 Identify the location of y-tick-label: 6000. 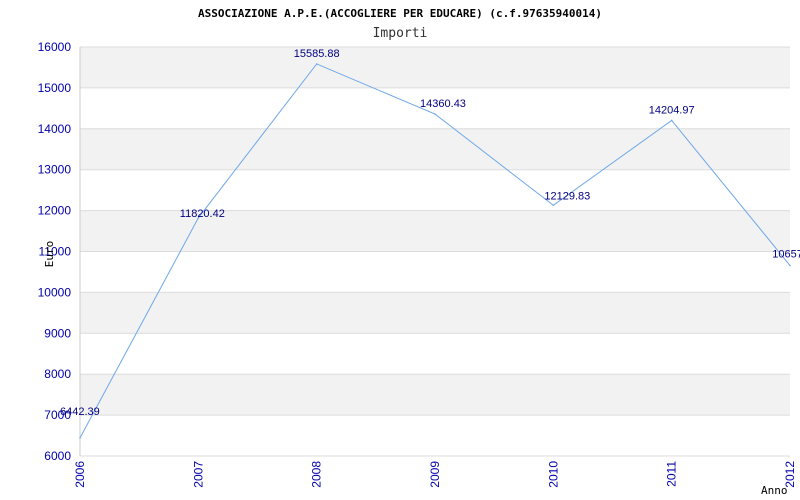
(57, 456).